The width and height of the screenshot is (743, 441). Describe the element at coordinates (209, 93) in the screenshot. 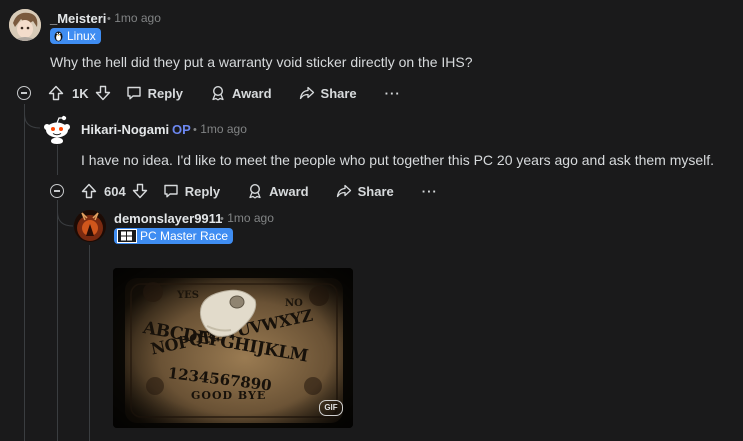

I see `comment-actions: 1K Reply Award Share ···` at that location.